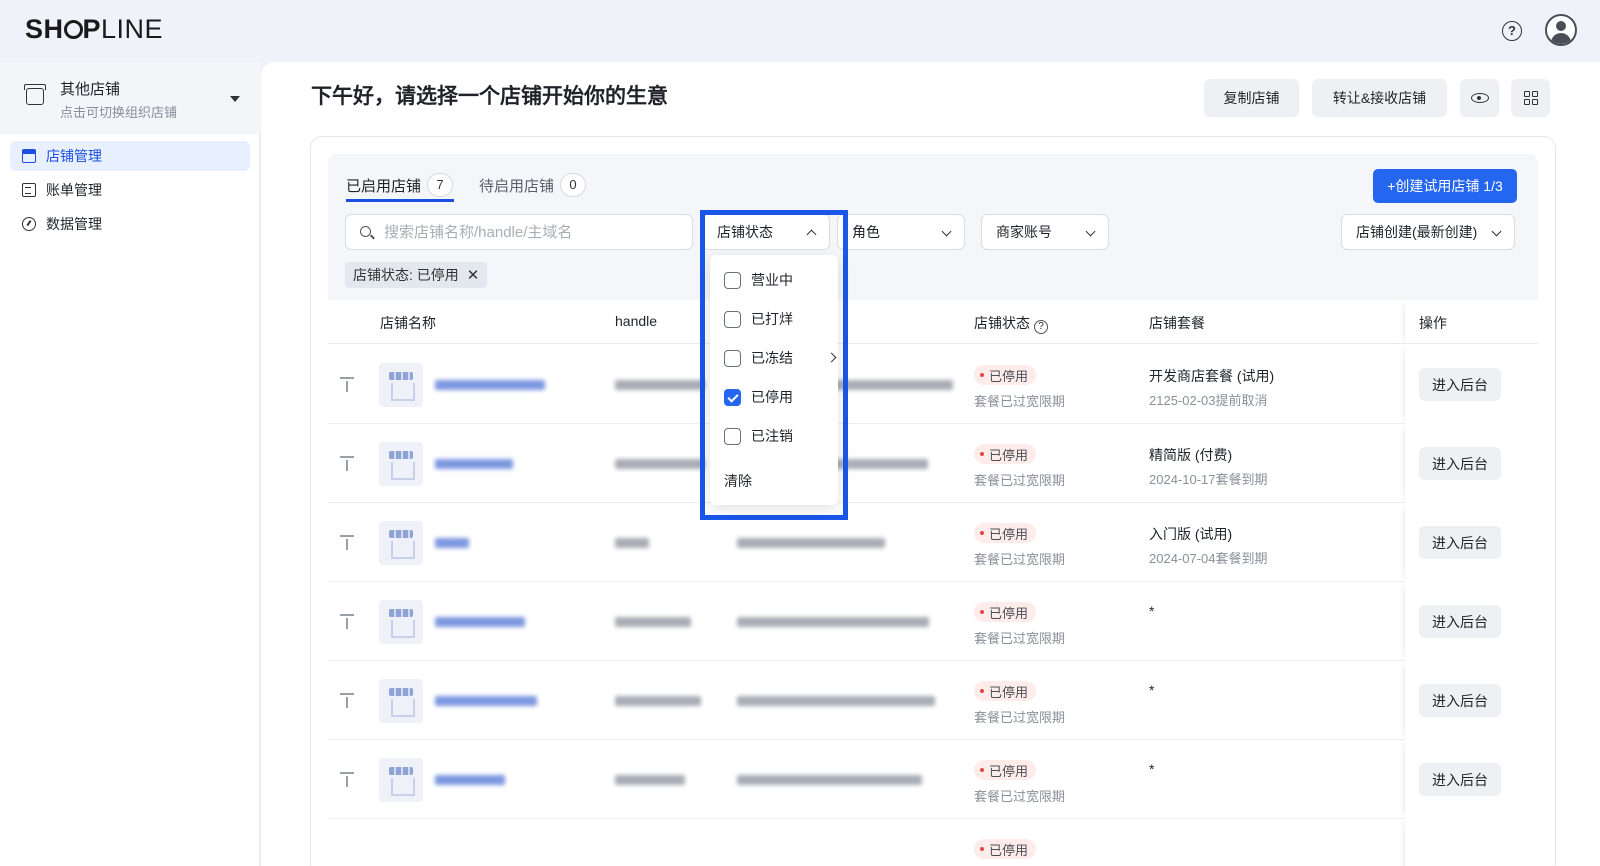  I want to click on search-icon, so click(365, 231).